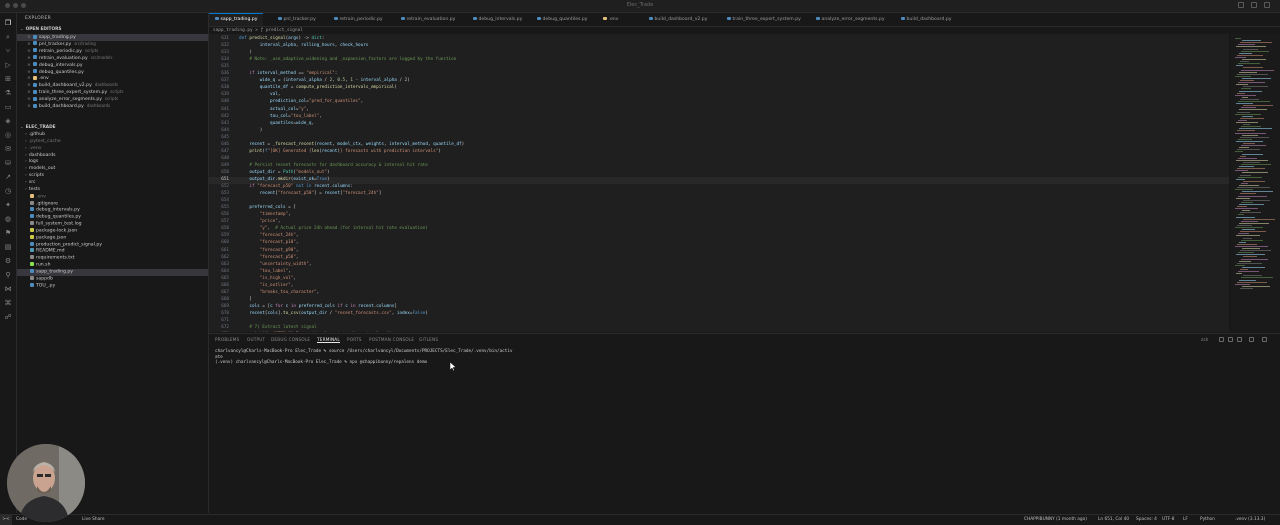 This screenshot has width=1280, height=525. Describe the element at coordinates (112, 92) in the screenshot. I see `open-editor-item: × train_three_expert_system.py scripts` at that location.